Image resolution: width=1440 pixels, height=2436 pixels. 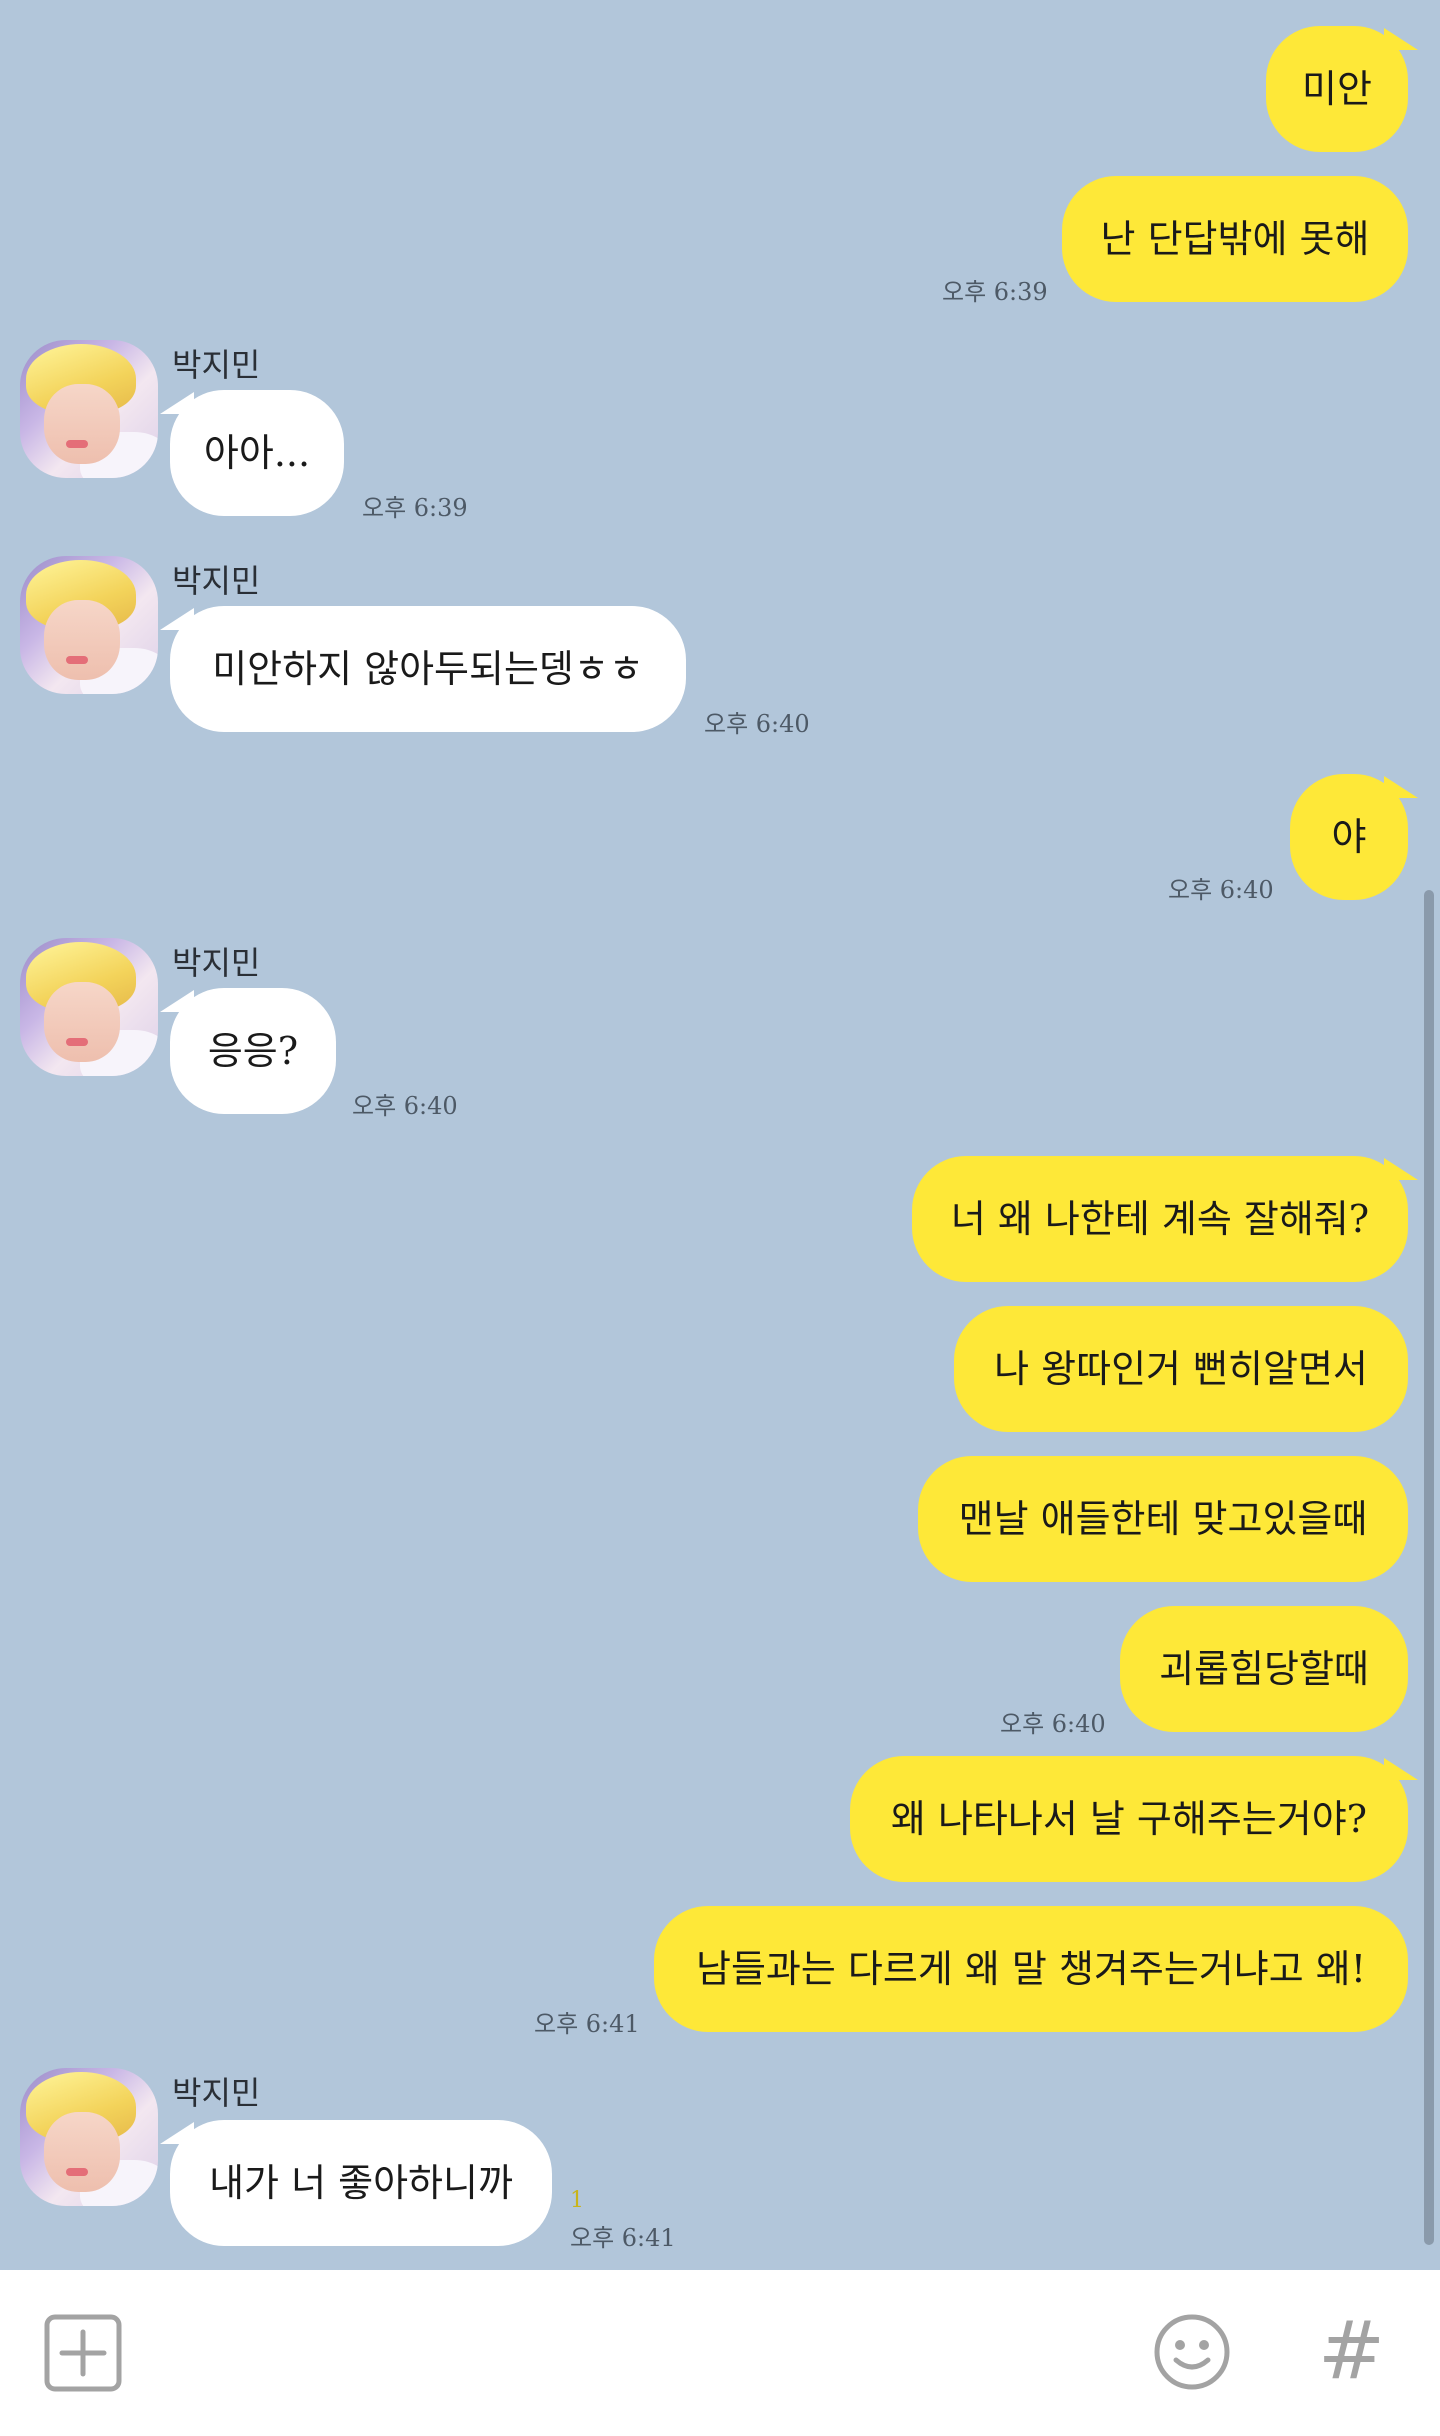 What do you see at coordinates (428, 669) in the screenshot?
I see `message-text: 미안하지 않아두되는뎅ㅎㅎ` at bounding box center [428, 669].